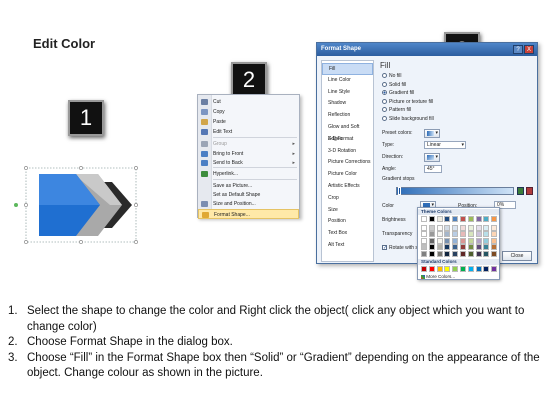  I want to click on context-menu-item: Edit Text, so click(248, 132).